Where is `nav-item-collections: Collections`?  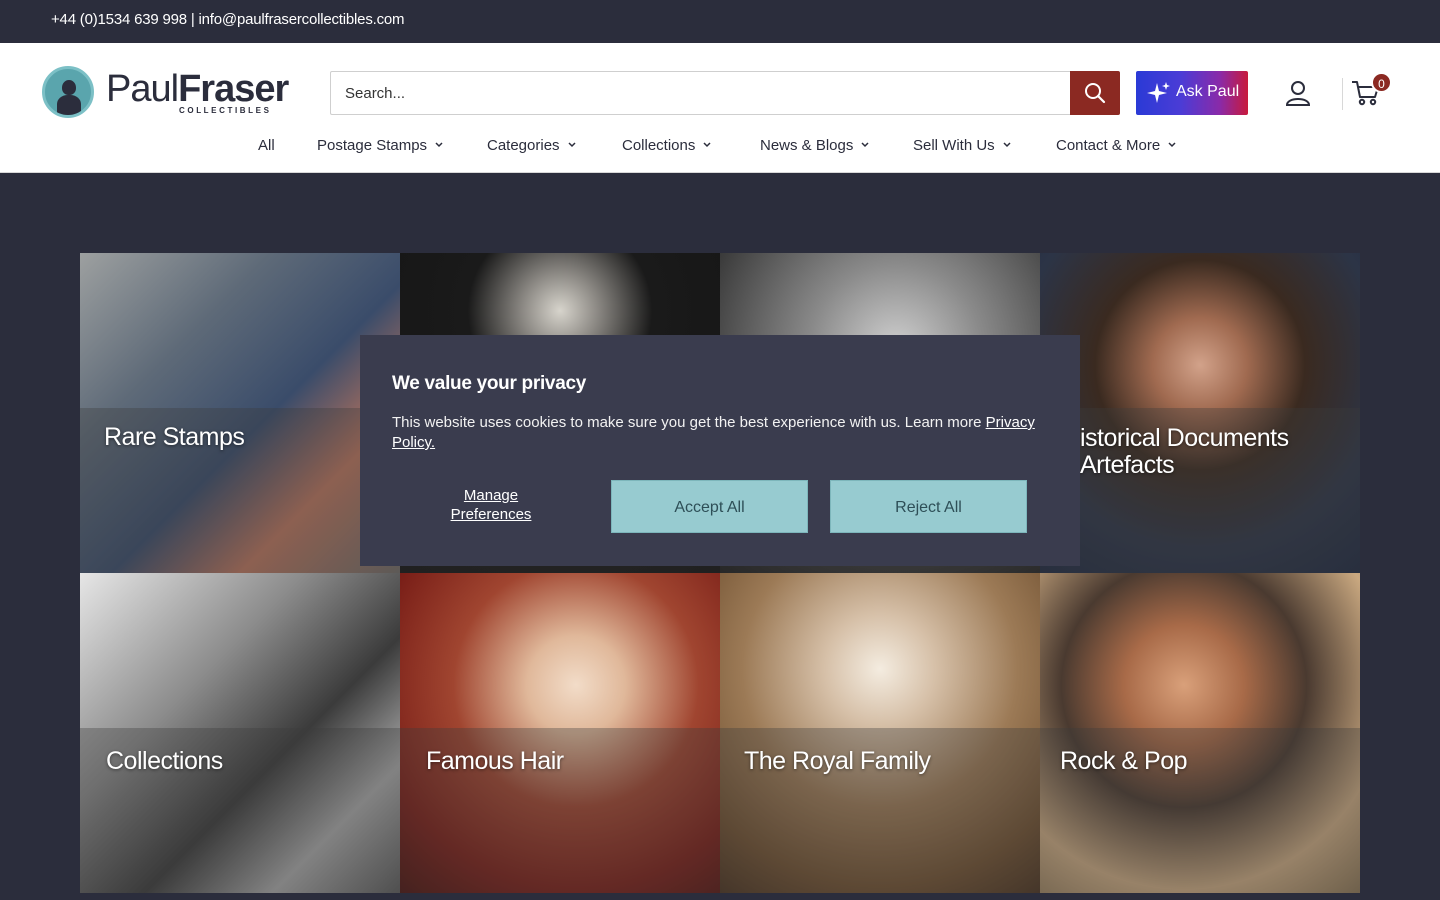
nav-item-collections: Collections is located at coordinates (666, 145).